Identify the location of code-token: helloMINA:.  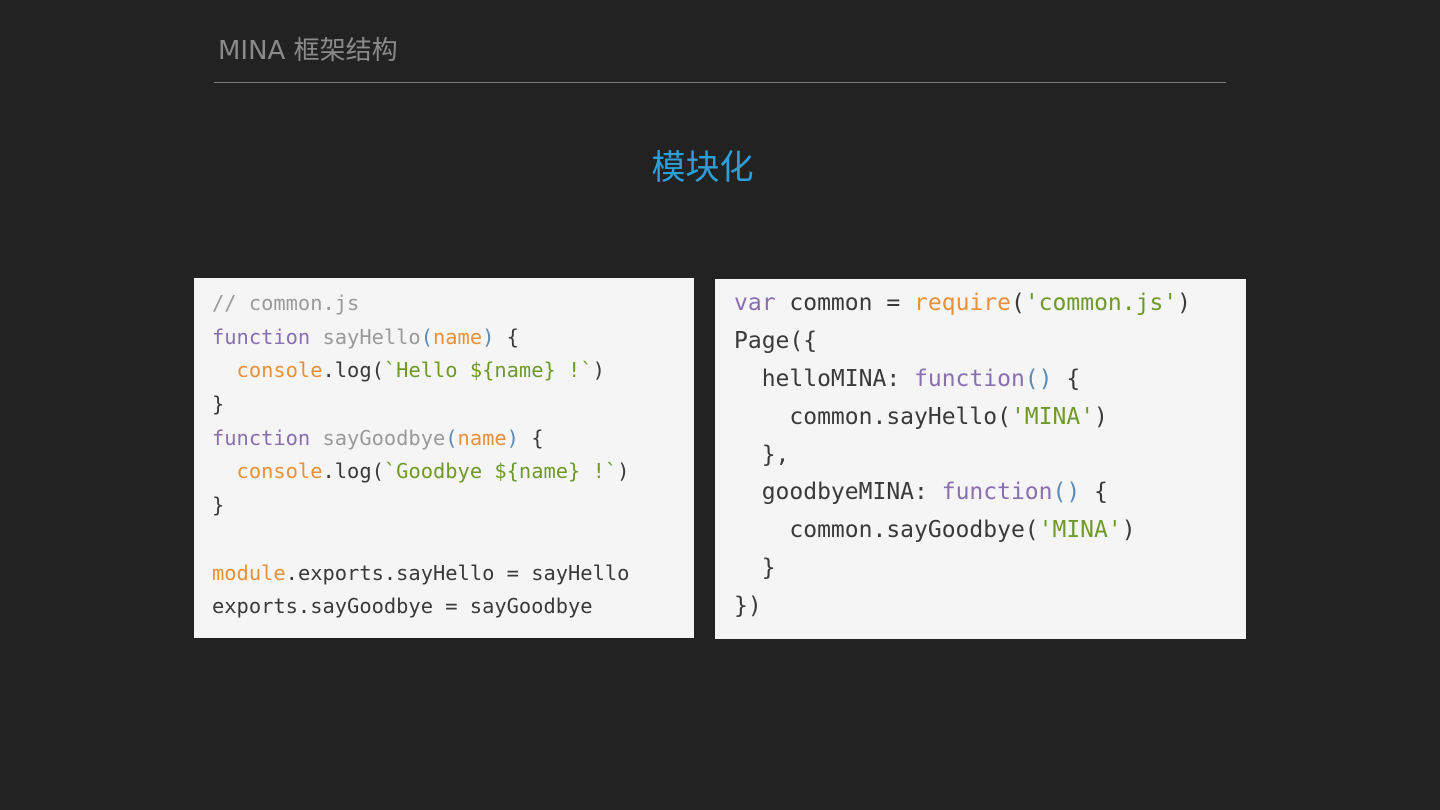
(824, 378).